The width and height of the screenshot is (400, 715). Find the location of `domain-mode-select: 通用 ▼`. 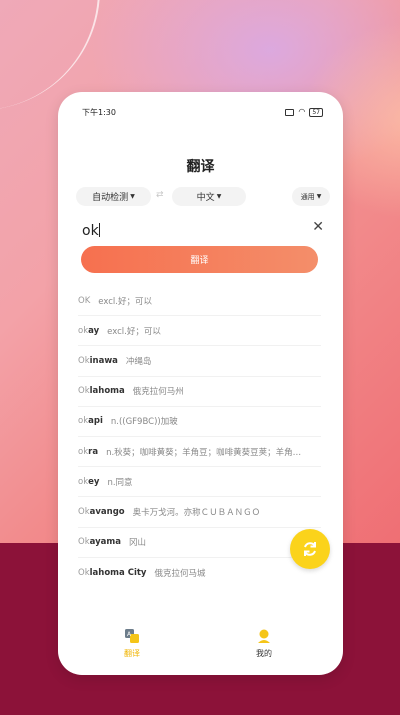

domain-mode-select: 通用 ▼ is located at coordinates (311, 196).